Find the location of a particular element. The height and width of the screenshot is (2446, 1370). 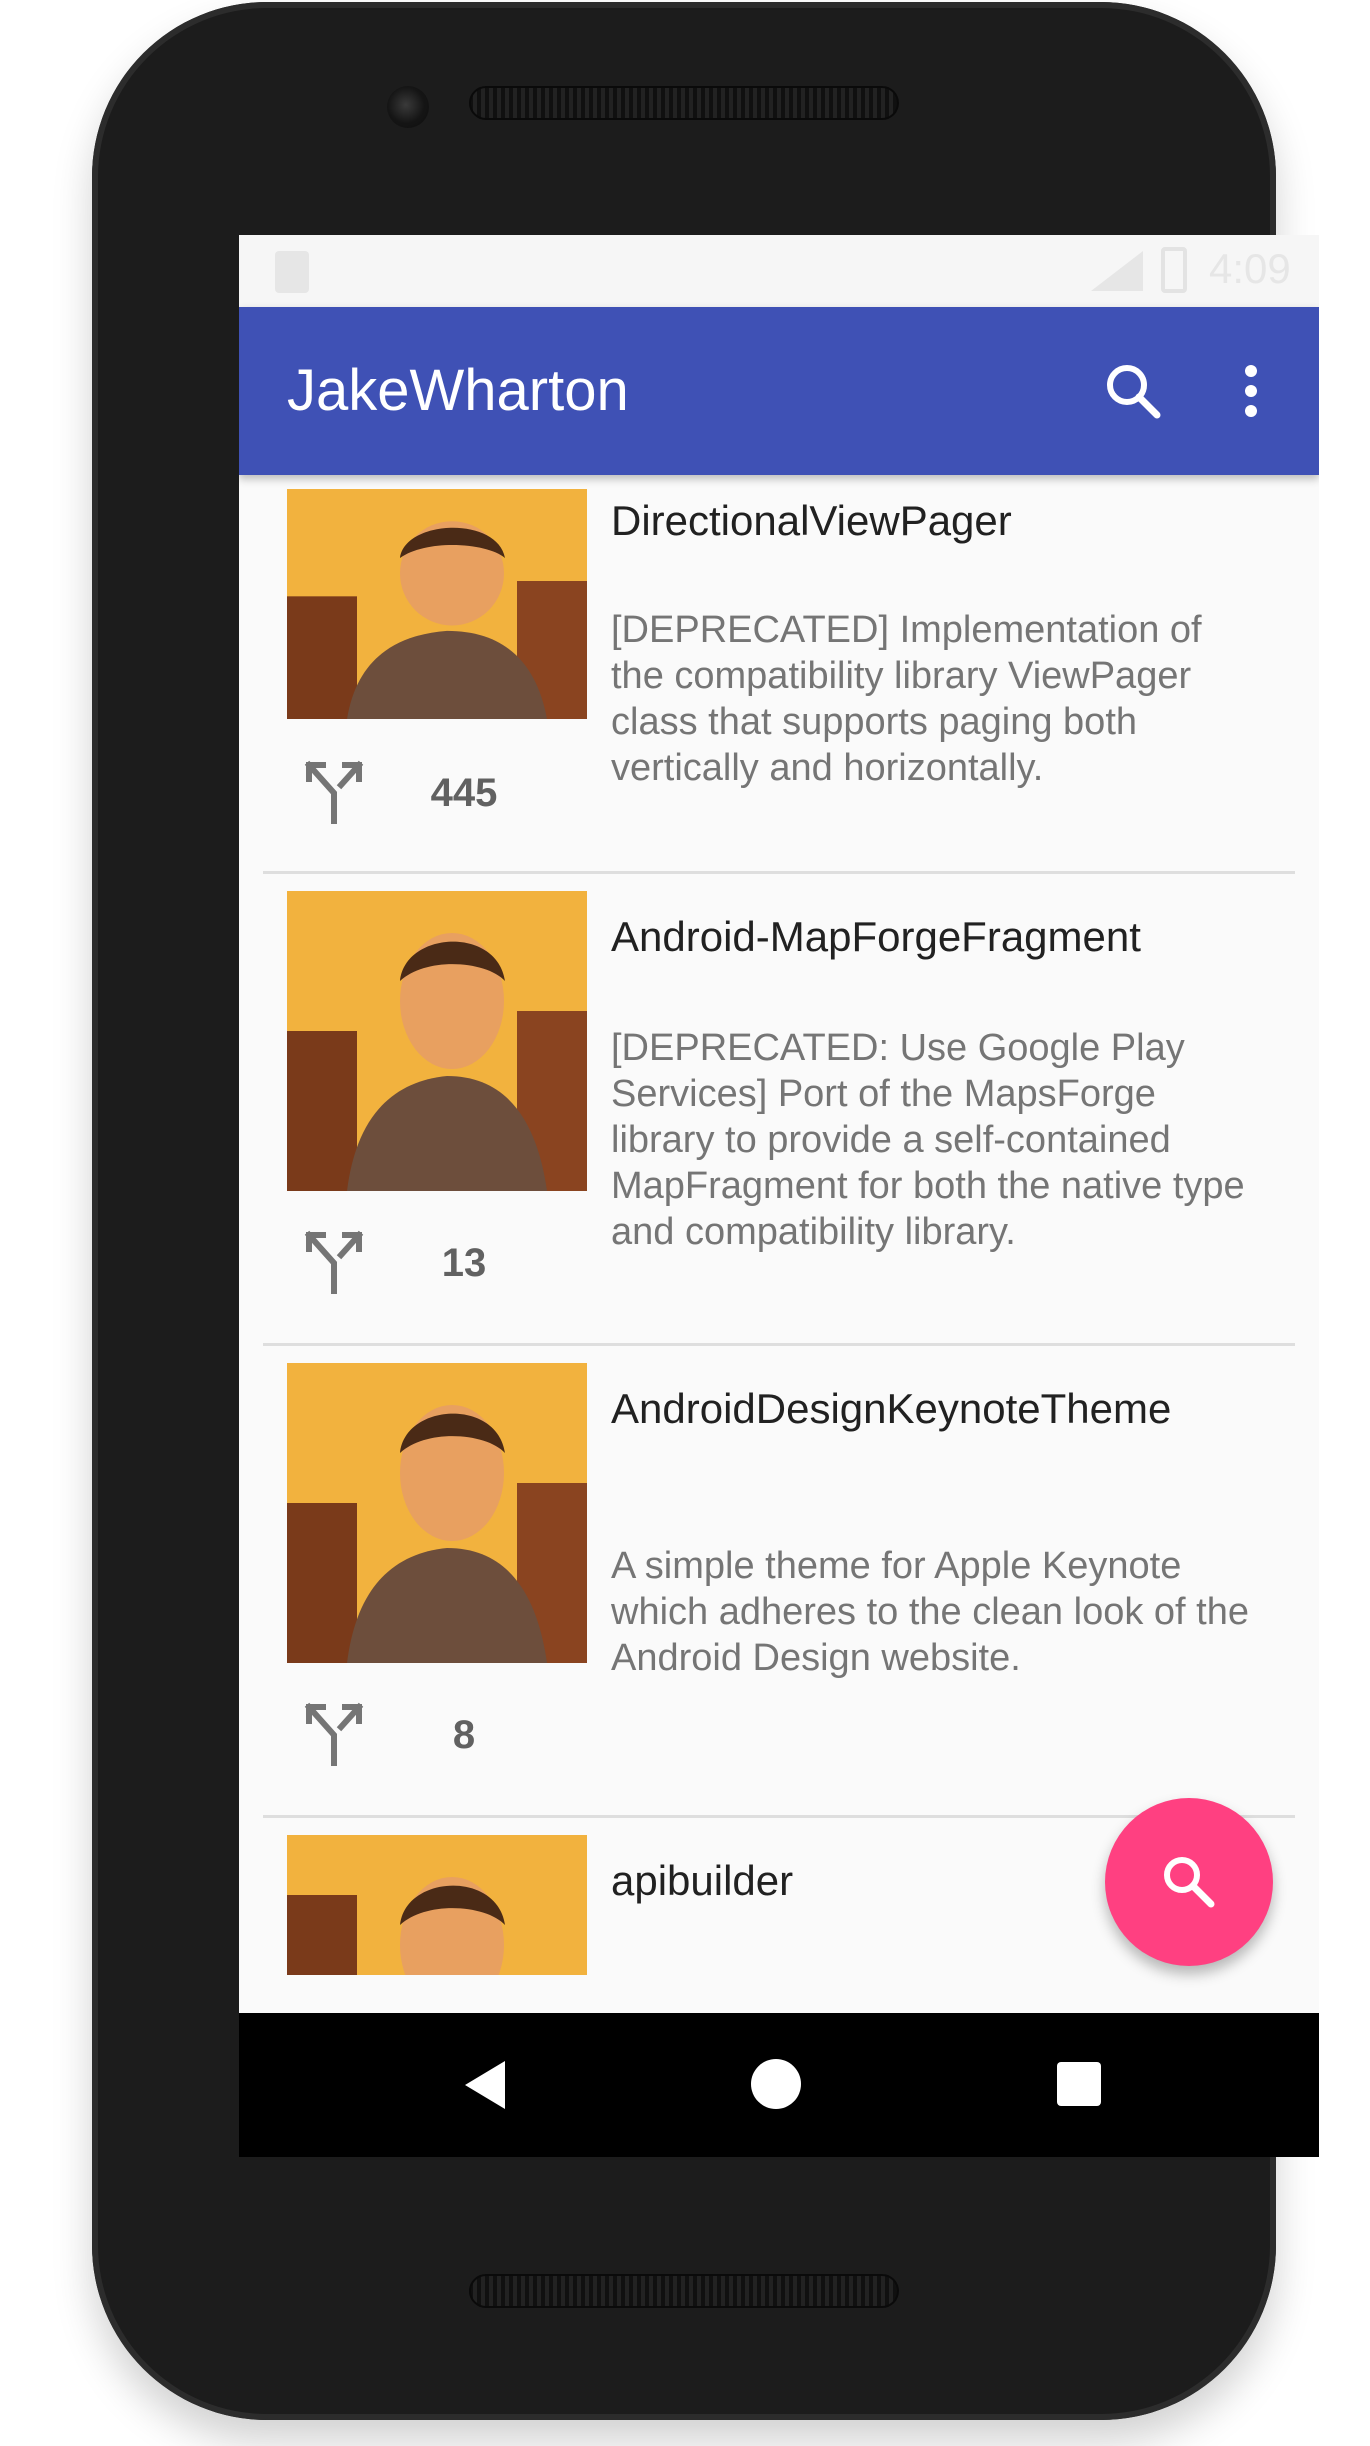

status-time: 4:09 is located at coordinates (1250, 268).